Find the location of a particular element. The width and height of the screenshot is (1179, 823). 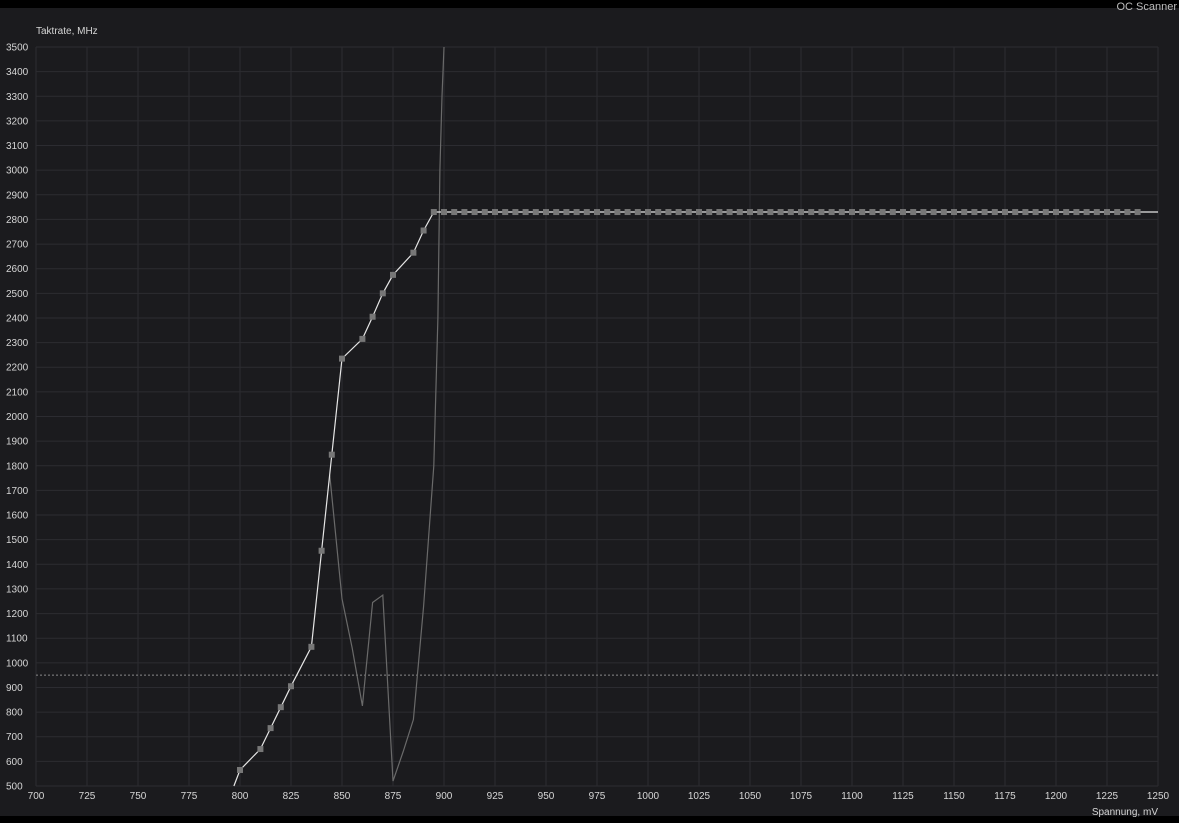

y-tick-label: 1000 is located at coordinates (17, 663).